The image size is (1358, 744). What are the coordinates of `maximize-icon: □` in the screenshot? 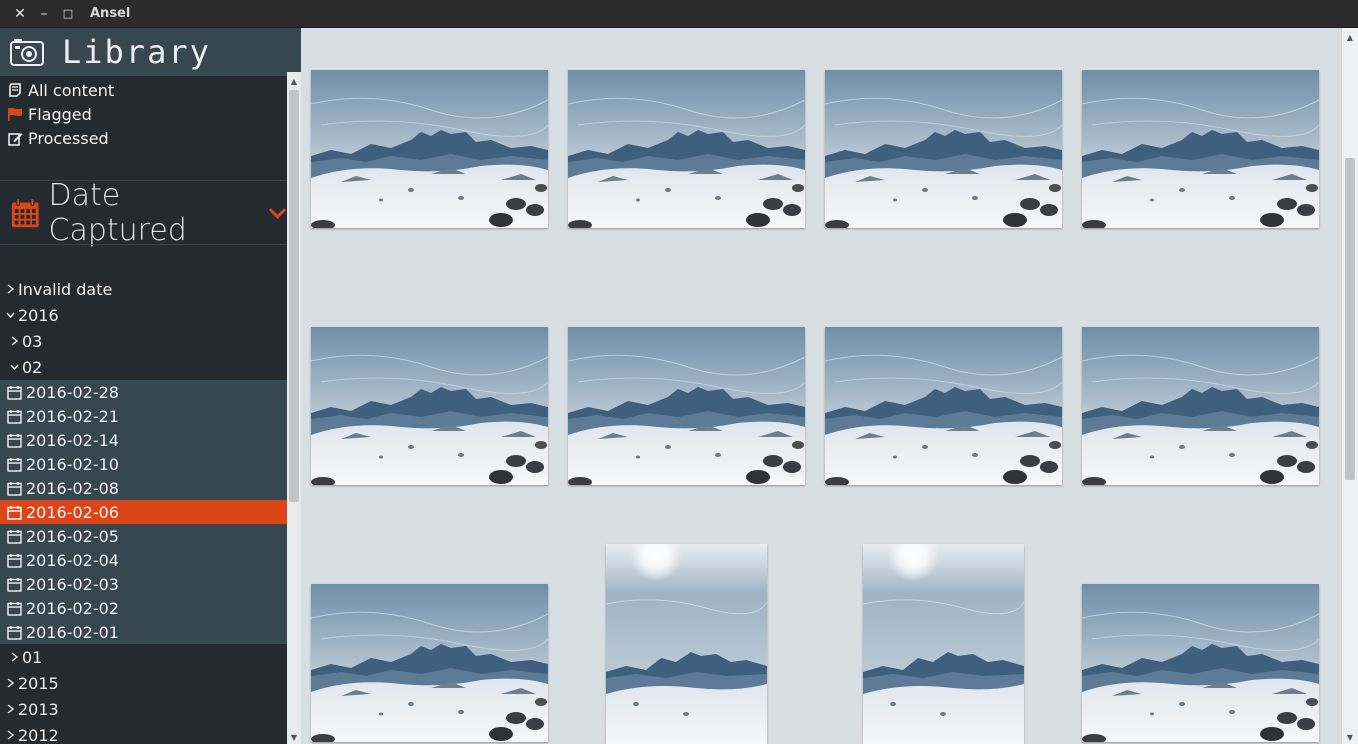 It's located at (68, 13).